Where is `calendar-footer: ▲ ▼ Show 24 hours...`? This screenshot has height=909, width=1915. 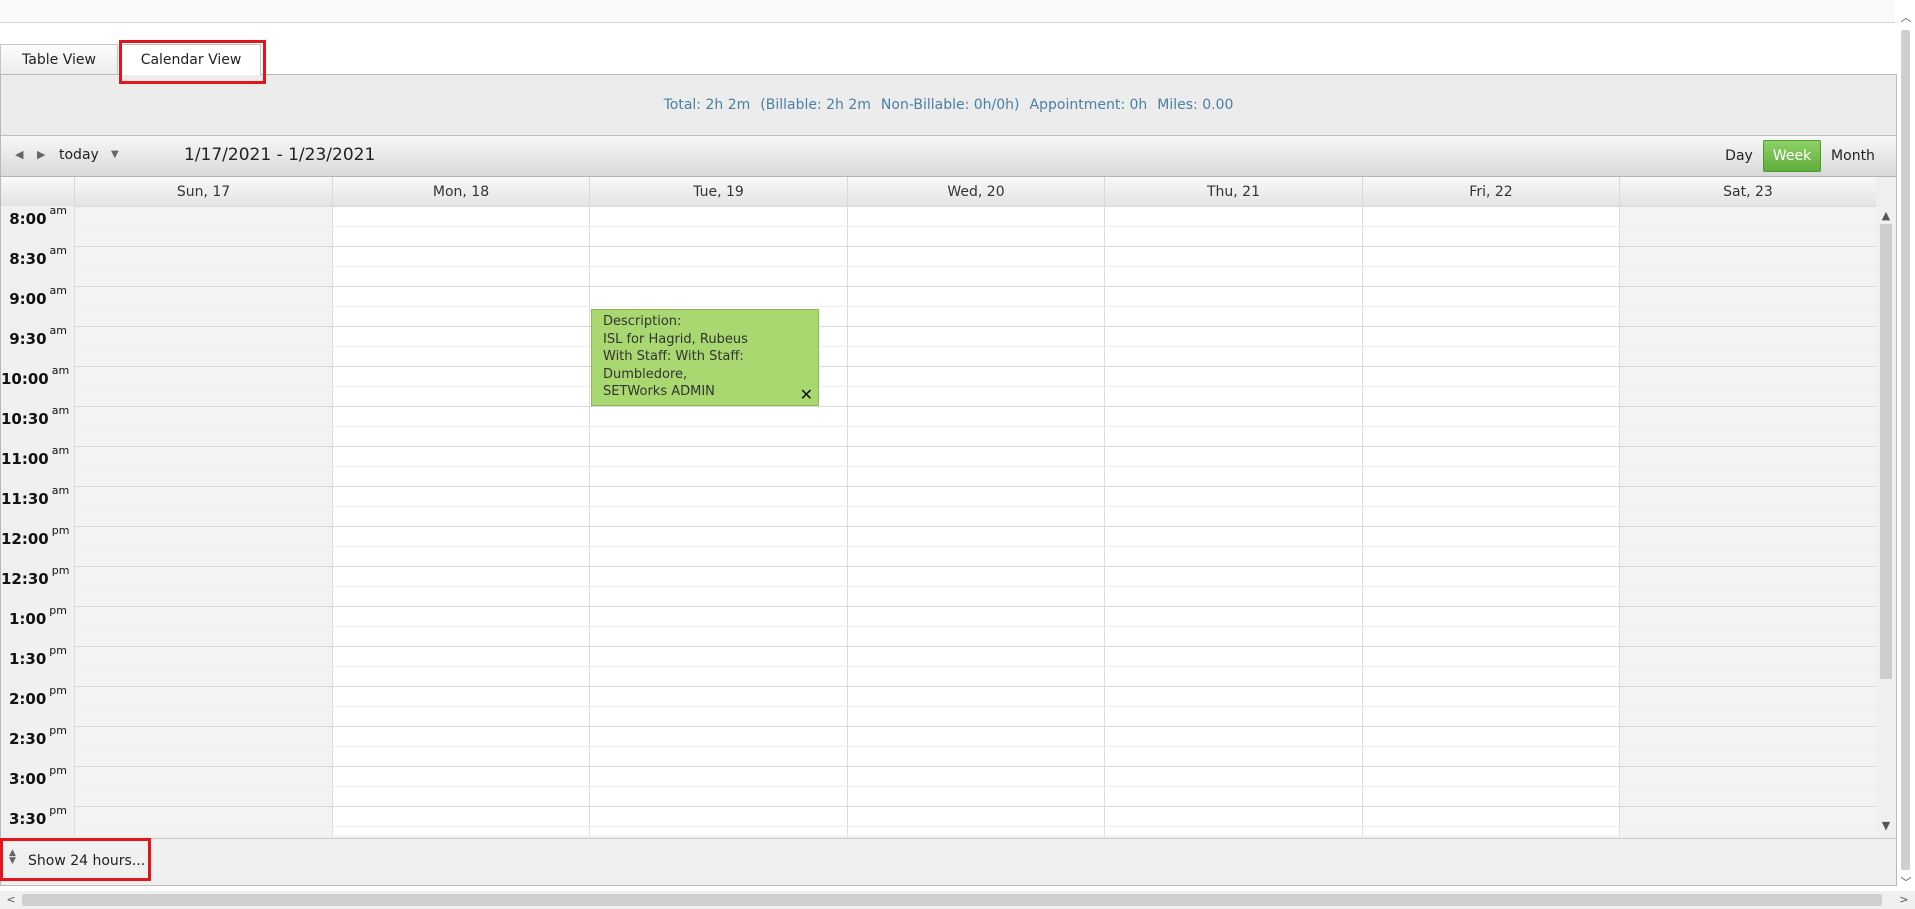
calendar-footer: ▲ ▼ Show 24 hours... is located at coordinates (948, 861).